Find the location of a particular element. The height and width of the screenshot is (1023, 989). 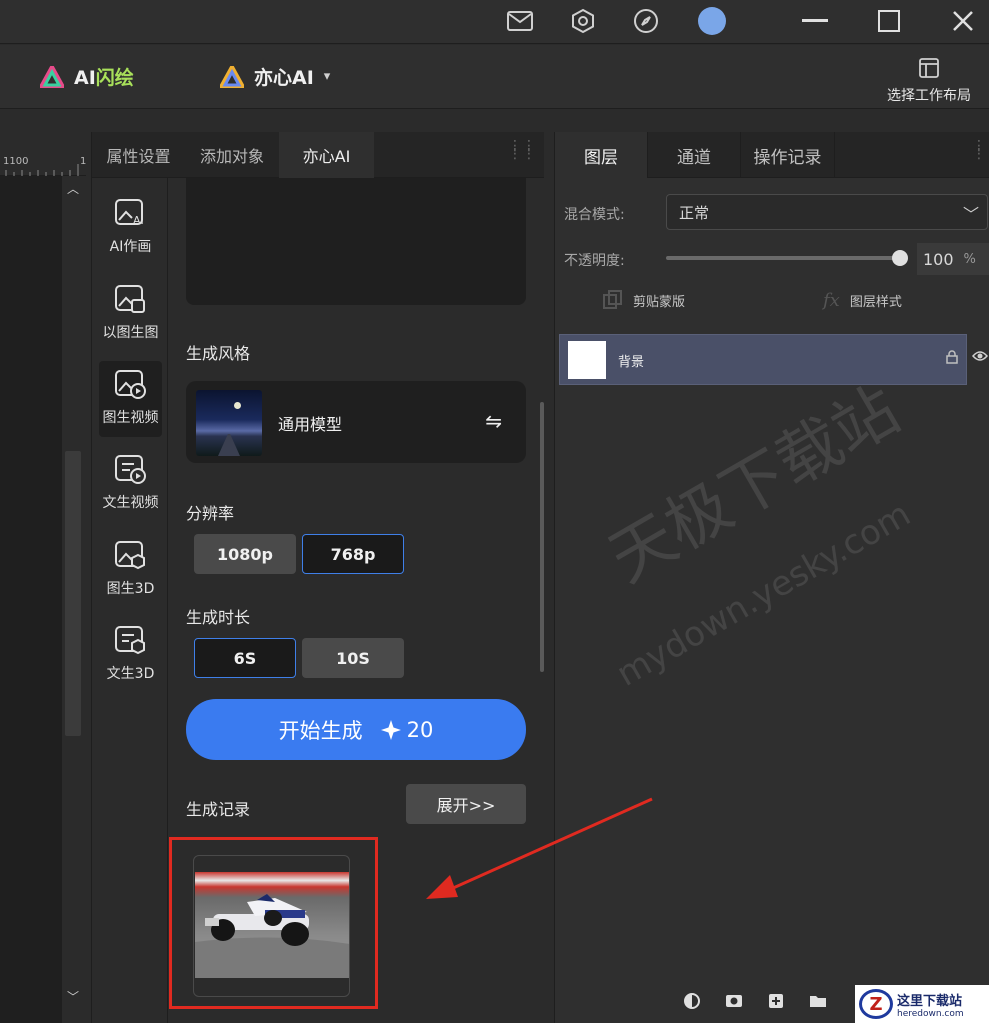

history-item is located at coordinates (271, 926).